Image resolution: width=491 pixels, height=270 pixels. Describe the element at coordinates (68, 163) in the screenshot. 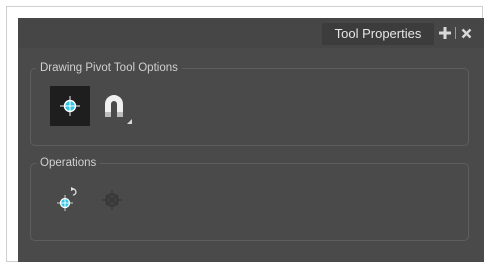

I see `operations-title: Operations` at that location.